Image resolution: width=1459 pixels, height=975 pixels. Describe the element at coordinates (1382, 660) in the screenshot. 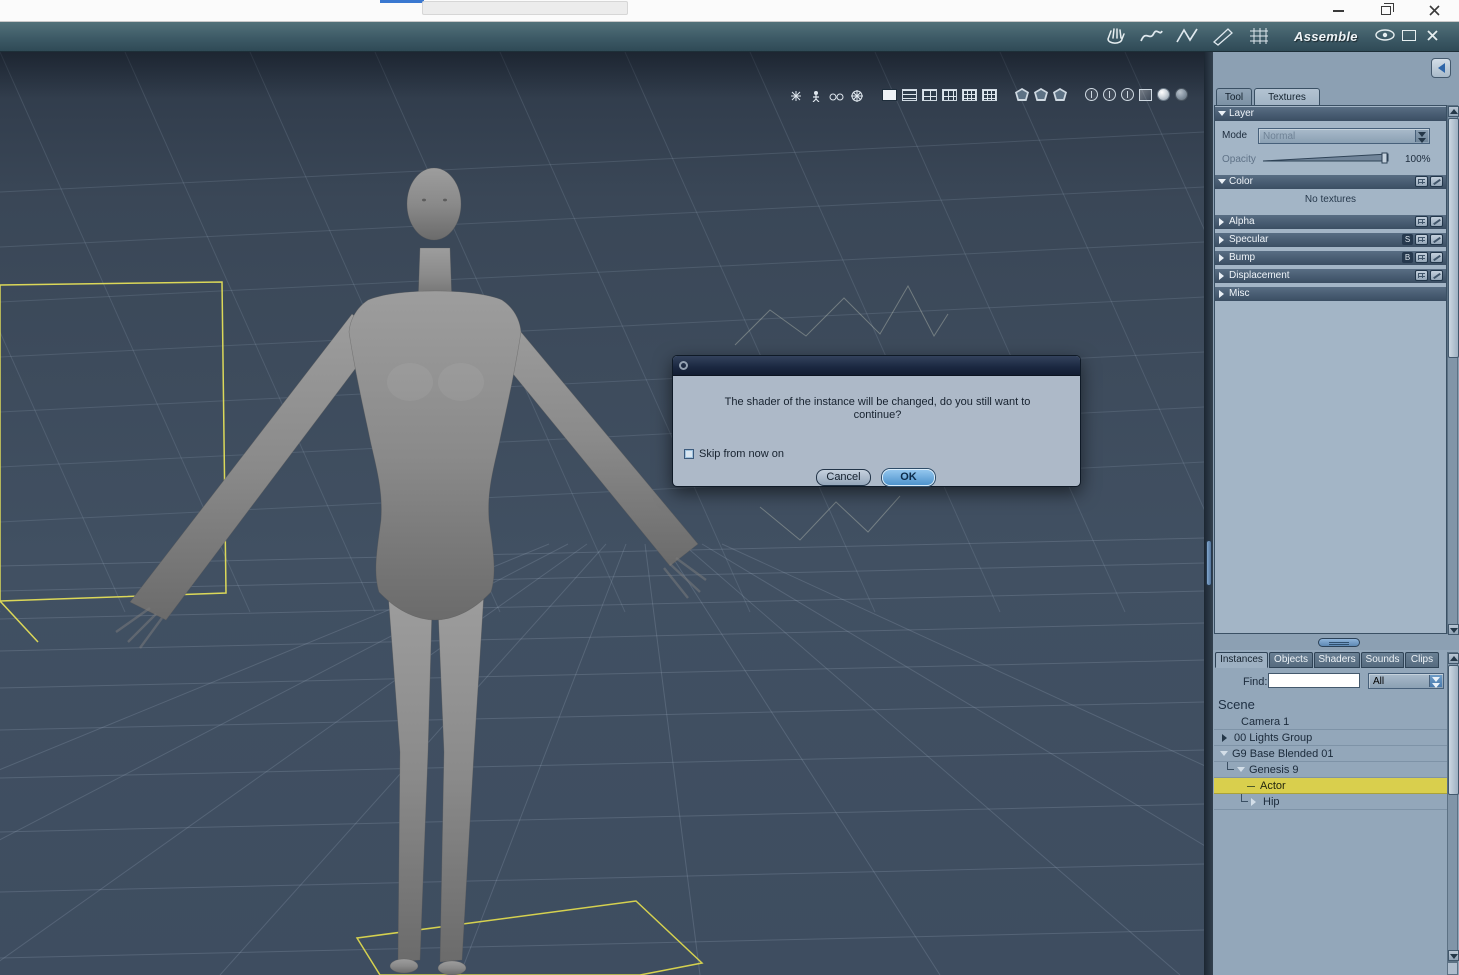

I see `tab-sounds: Sounds` at that location.